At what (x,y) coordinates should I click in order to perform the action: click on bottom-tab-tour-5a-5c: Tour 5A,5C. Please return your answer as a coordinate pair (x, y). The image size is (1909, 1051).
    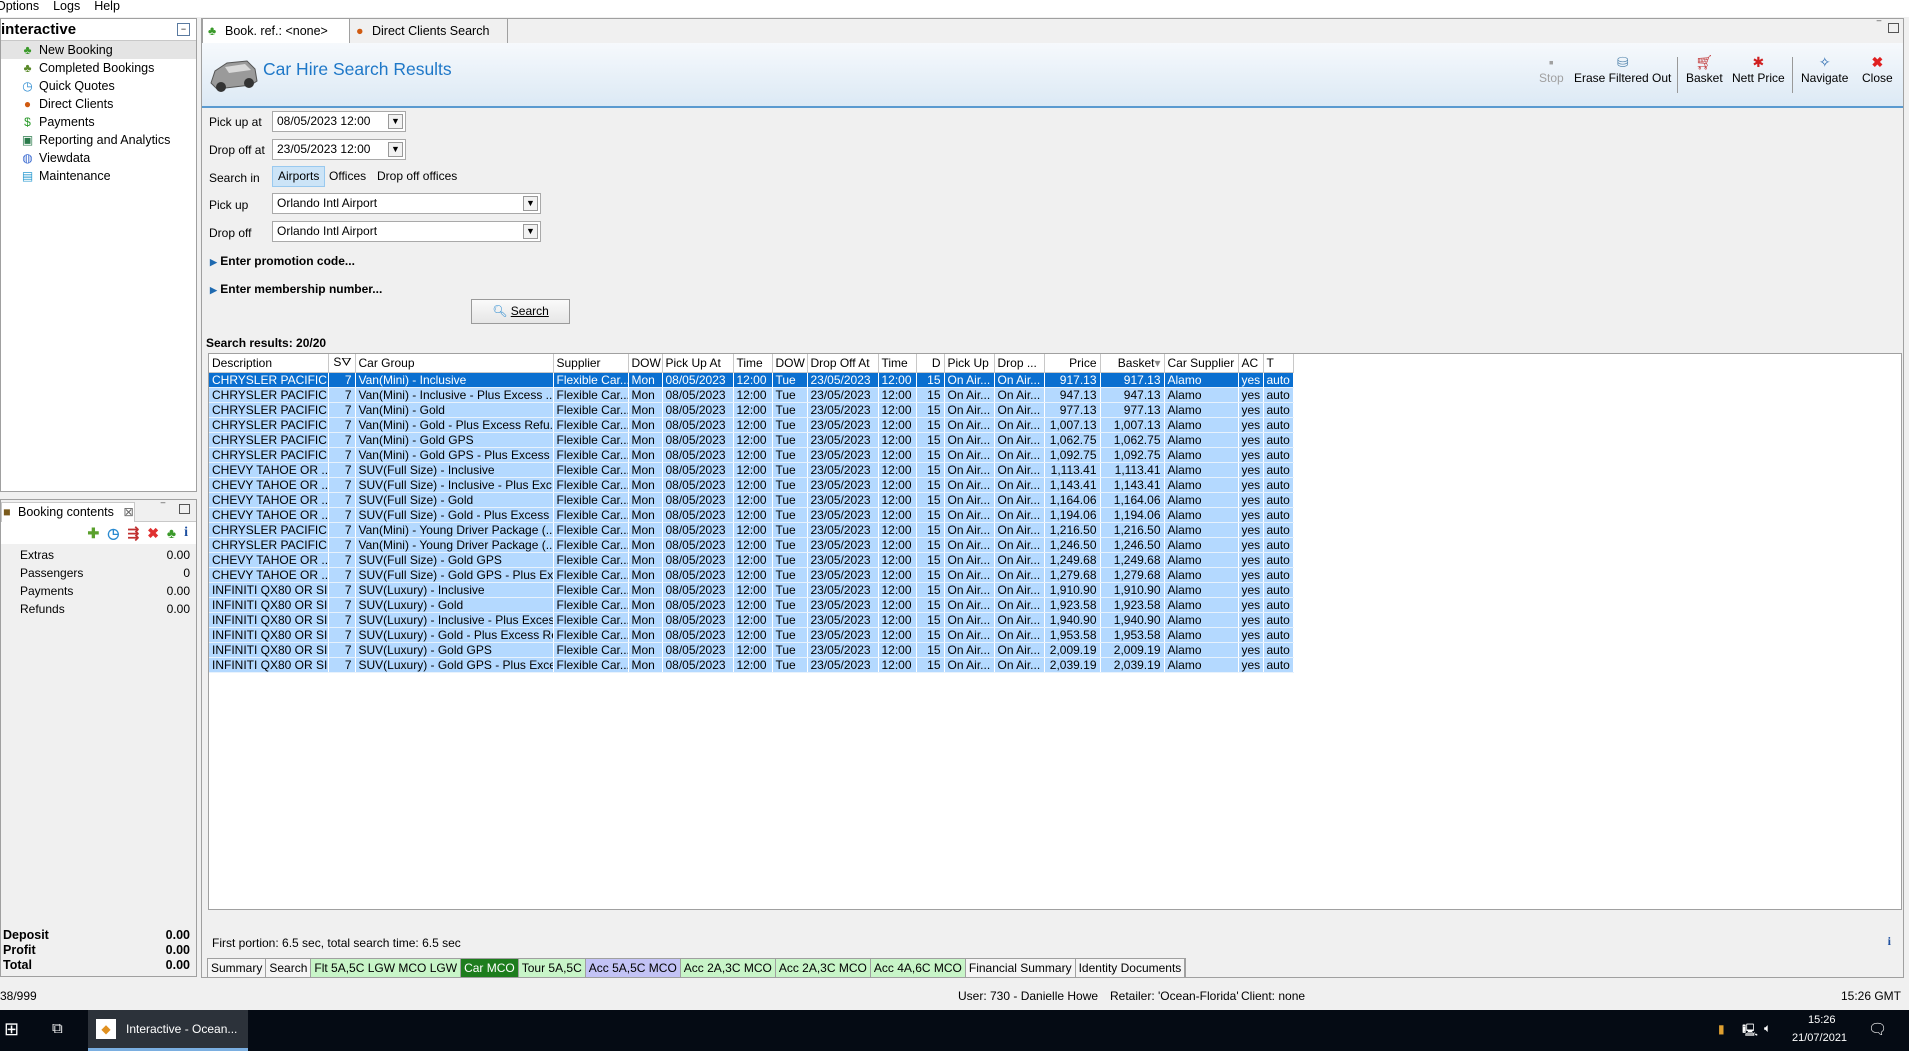
    Looking at the image, I should click on (552, 968).